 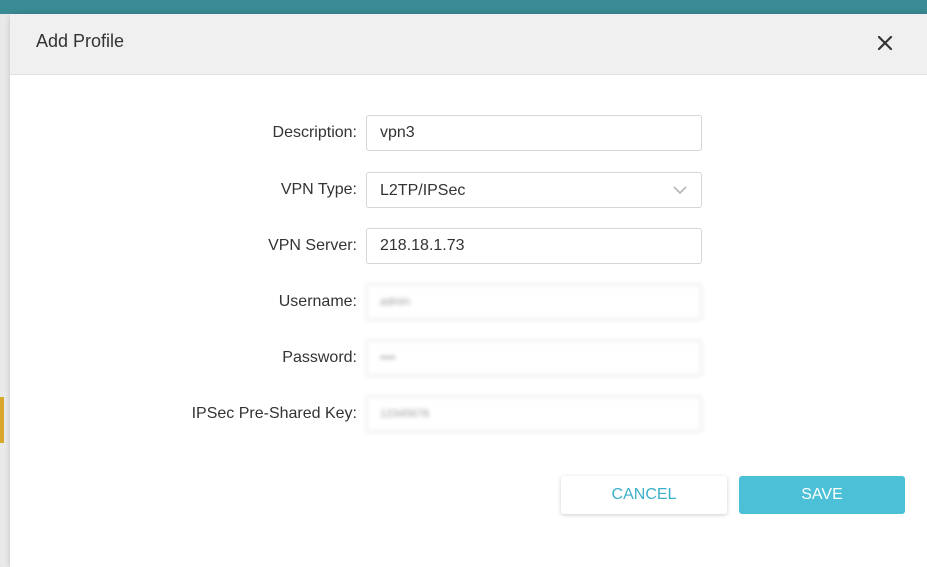 I want to click on vpn-type-row: VPN Type: L2TP/IPSec, so click(x=468, y=191).